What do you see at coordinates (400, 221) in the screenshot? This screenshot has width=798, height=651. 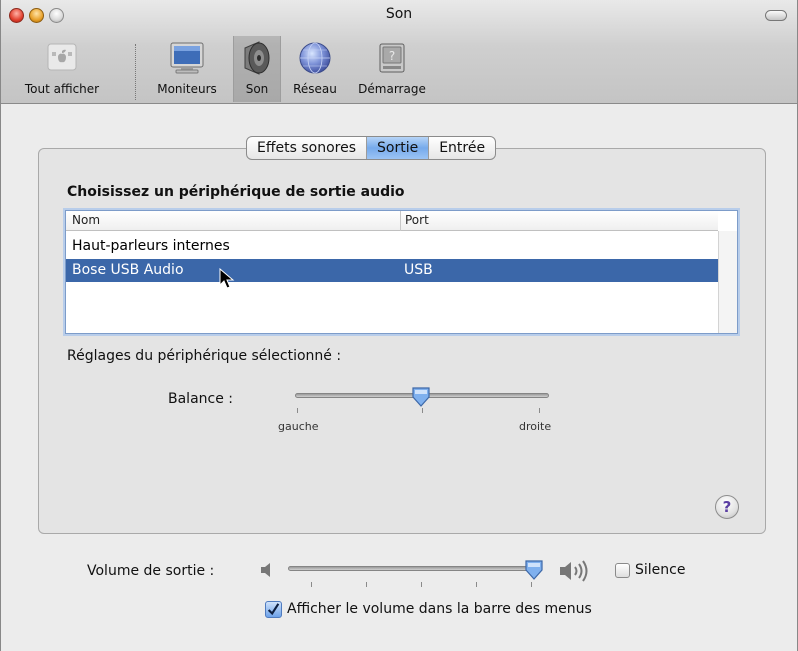 I see `column-divider` at bounding box center [400, 221].